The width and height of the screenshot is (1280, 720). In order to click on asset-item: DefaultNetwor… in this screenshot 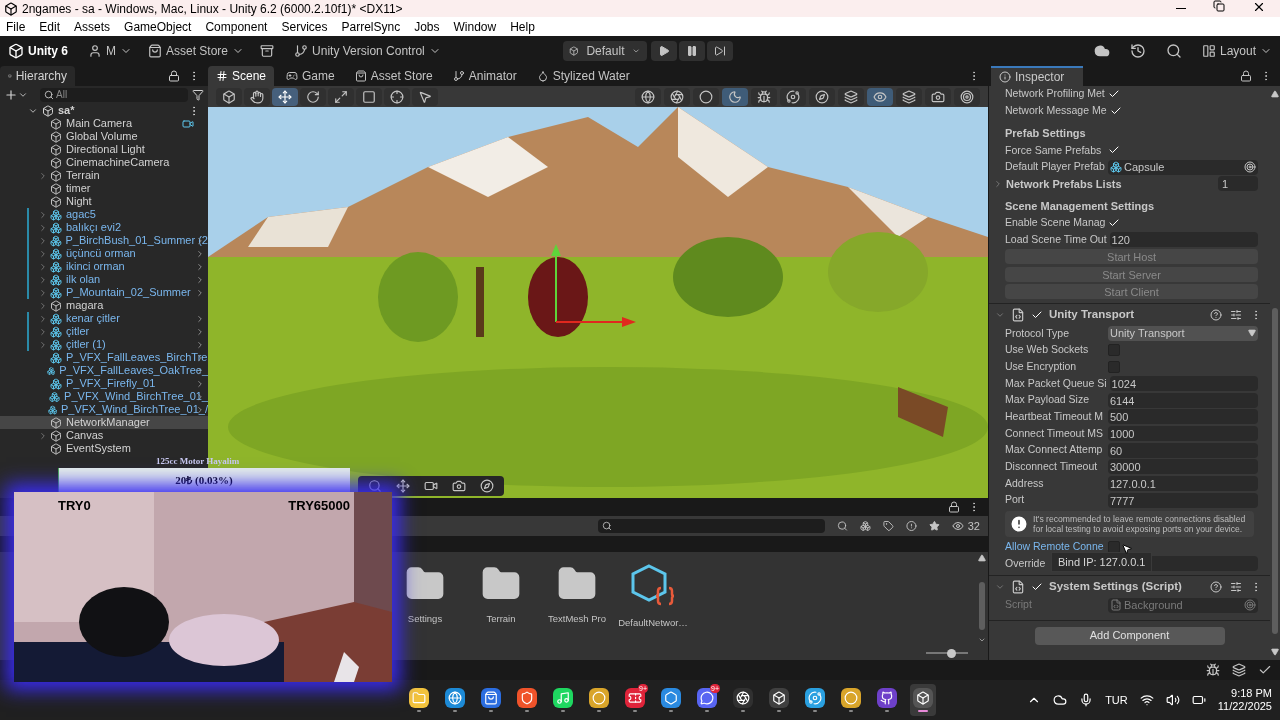, I will do `click(653, 605)`.